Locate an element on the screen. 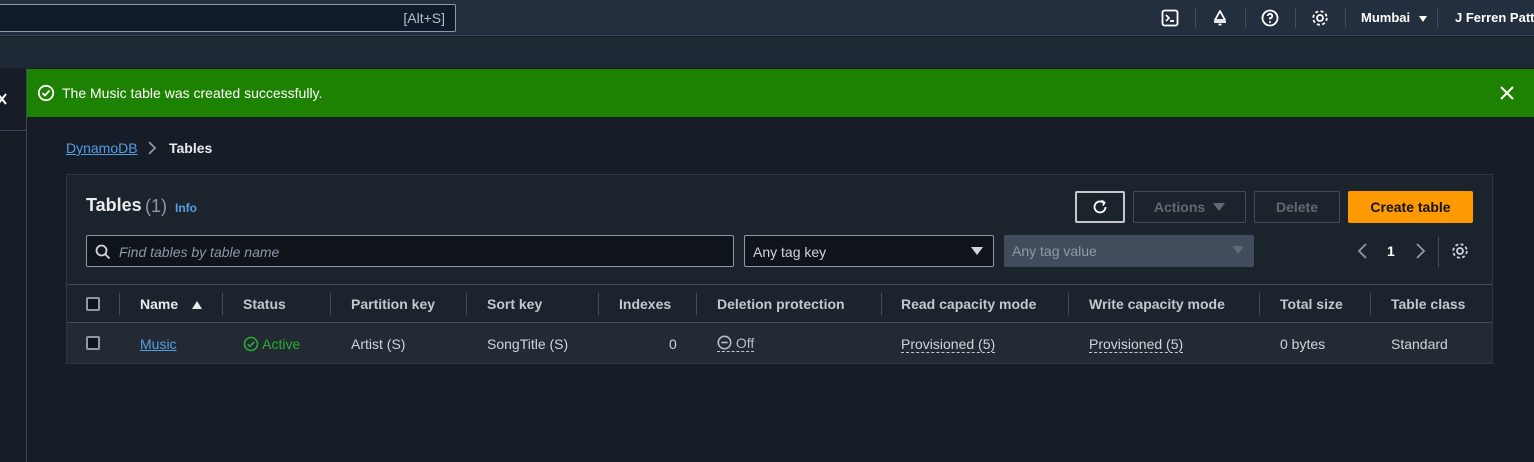  tag-key-value: Any tag key is located at coordinates (790, 252).